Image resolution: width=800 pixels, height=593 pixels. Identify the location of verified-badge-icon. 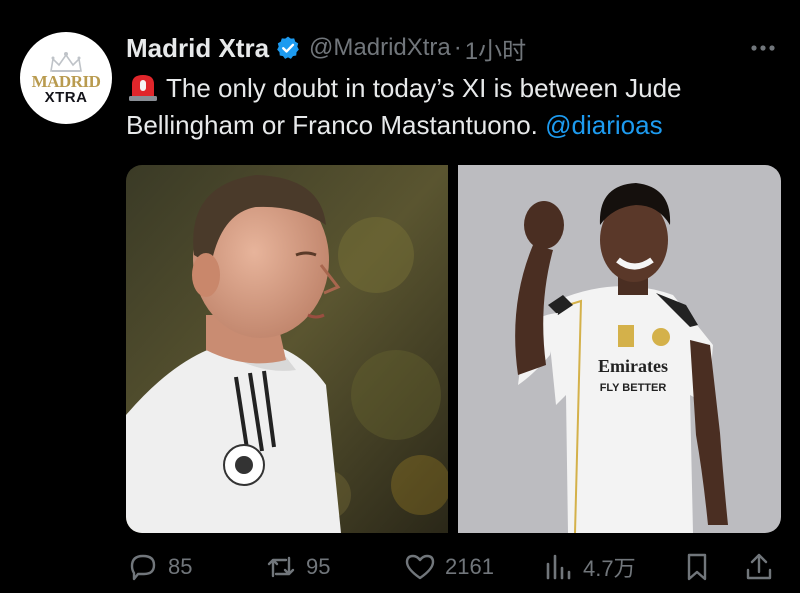
(288, 47).